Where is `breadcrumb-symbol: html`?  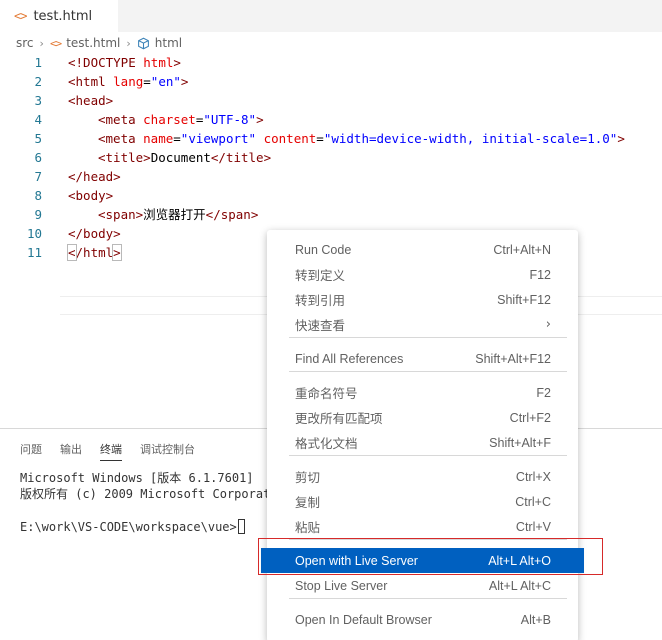 breadcrumb-symbol: html is located at coordinates (168, 43).